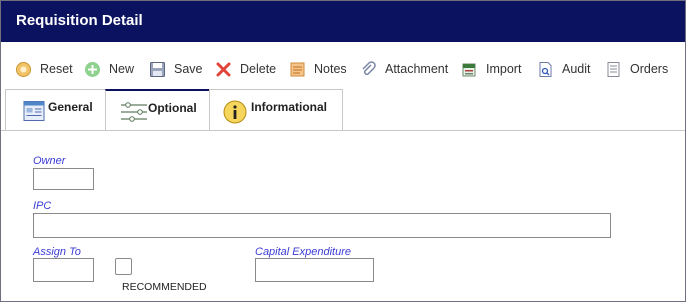  What do you see at coordinates (92, 69) in the screenshot?
I see `plus-icon` at bounding box center [92, 69].